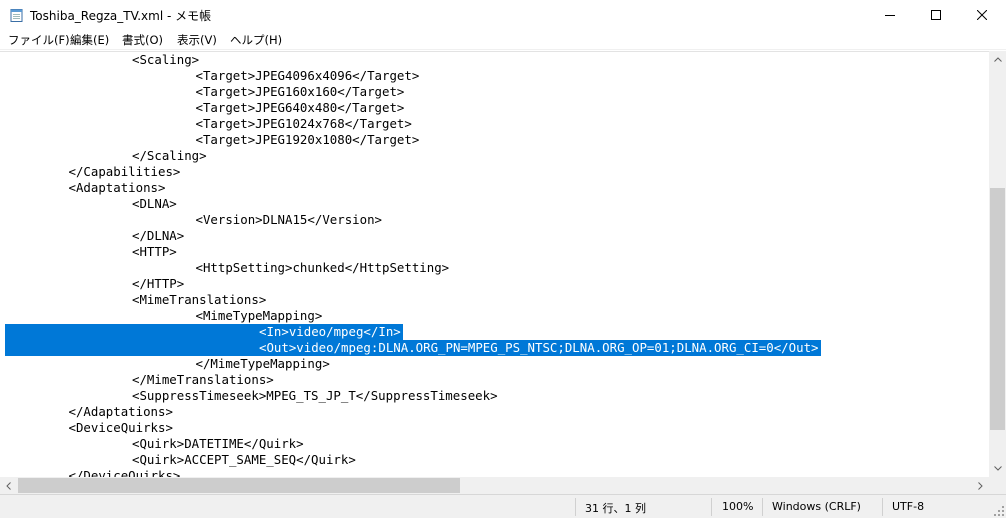 This screenshot has height=518, width=1006. I want to click on minimize-button, so click(890, 15).